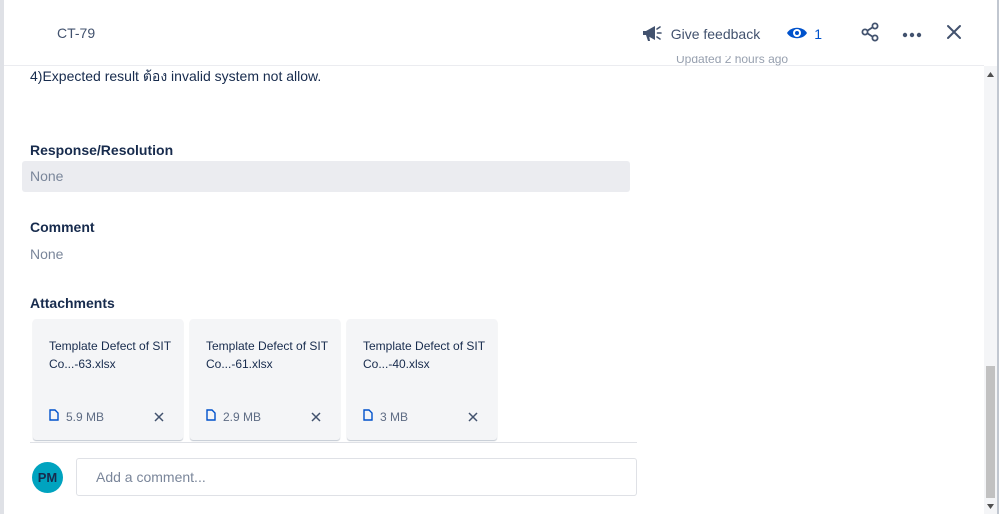 The width and height of the screenshot is (999, 514). I want to click on watchers-count: 1, so click(818, 34).